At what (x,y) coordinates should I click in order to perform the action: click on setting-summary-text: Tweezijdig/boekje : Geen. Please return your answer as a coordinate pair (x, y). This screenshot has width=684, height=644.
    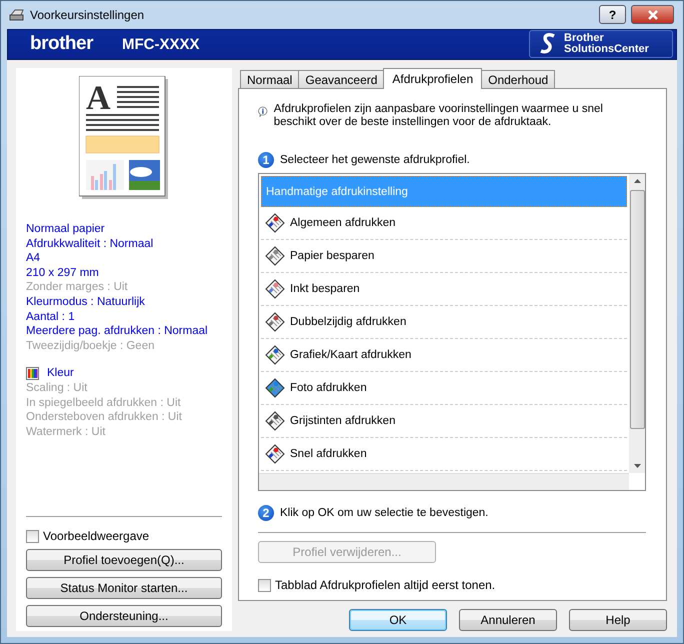
    Looking at the image, I should click on (91, 346).